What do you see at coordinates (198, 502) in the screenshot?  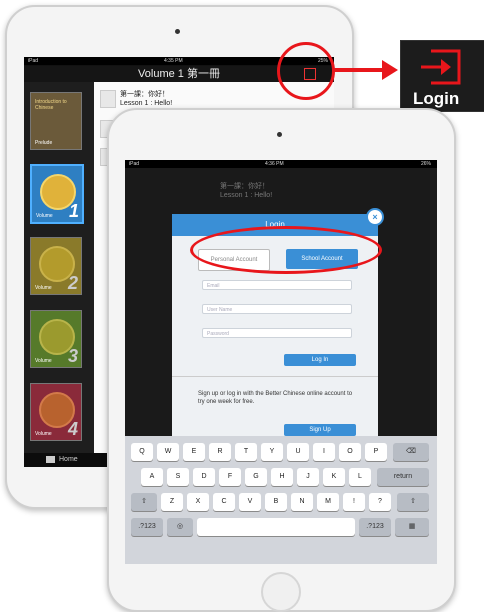 I see `key-x: X` at bounding box center [198, 502].